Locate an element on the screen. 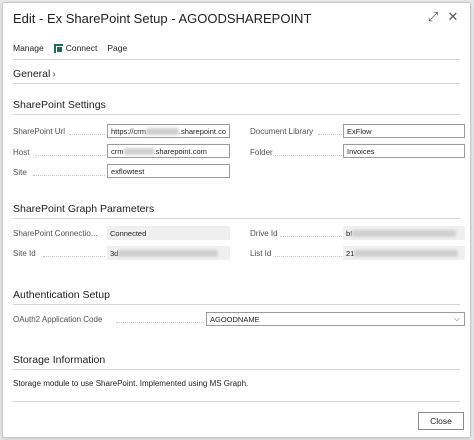  folder-field: Invoices is located at coordinates (404, 151).